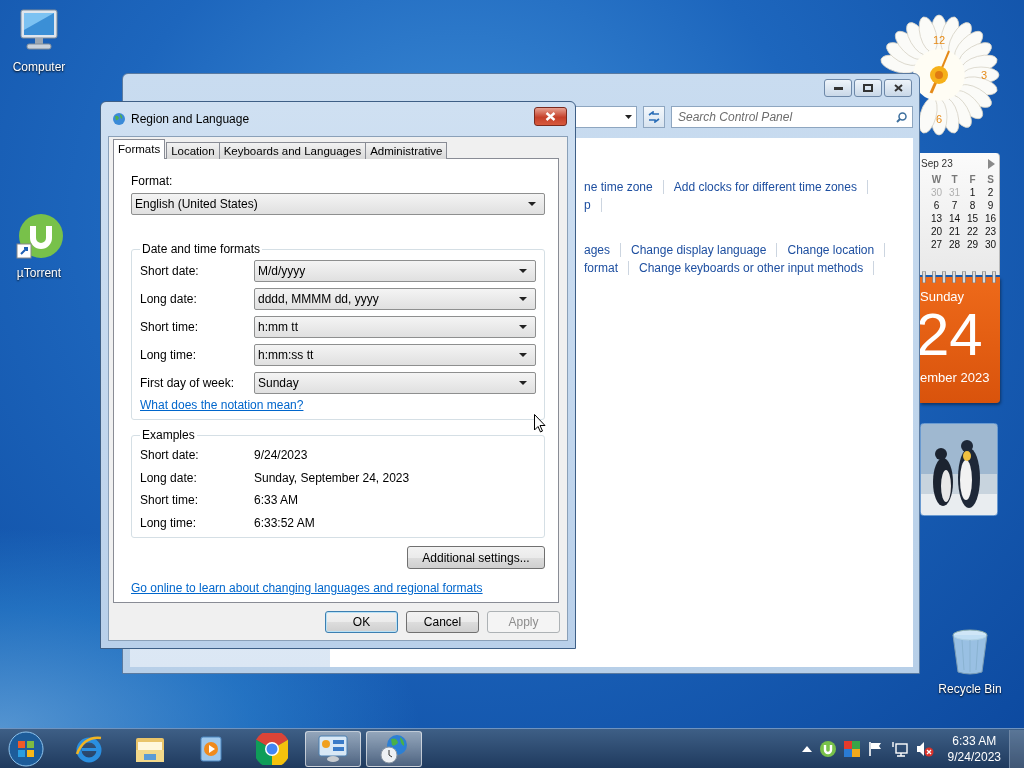  I want to click on minimize-button, so click(838, 88).